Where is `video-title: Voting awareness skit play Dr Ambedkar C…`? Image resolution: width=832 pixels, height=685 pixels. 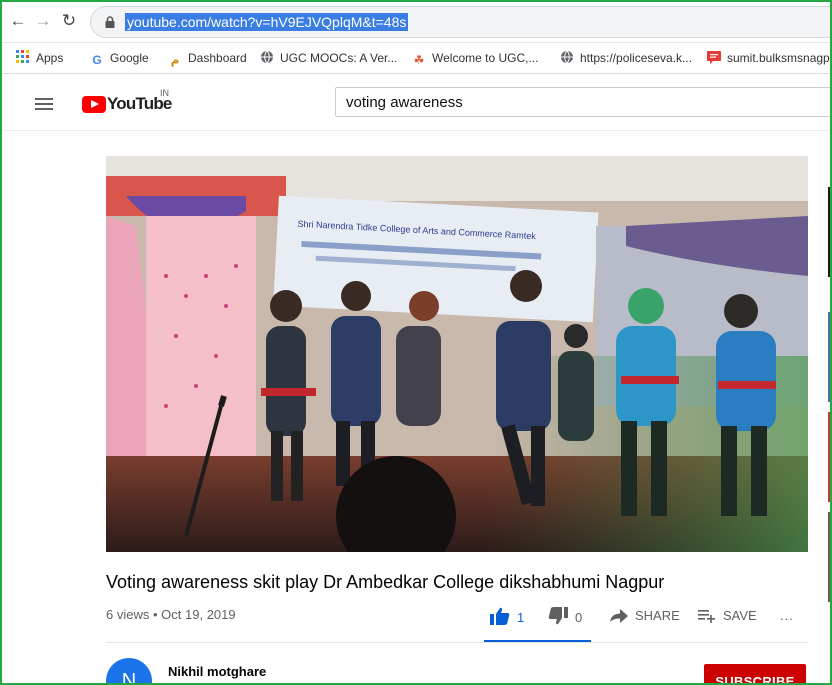
video-title: Voting awareness skit play Dr Ambedkar C… is located at coordinates (385, 582).